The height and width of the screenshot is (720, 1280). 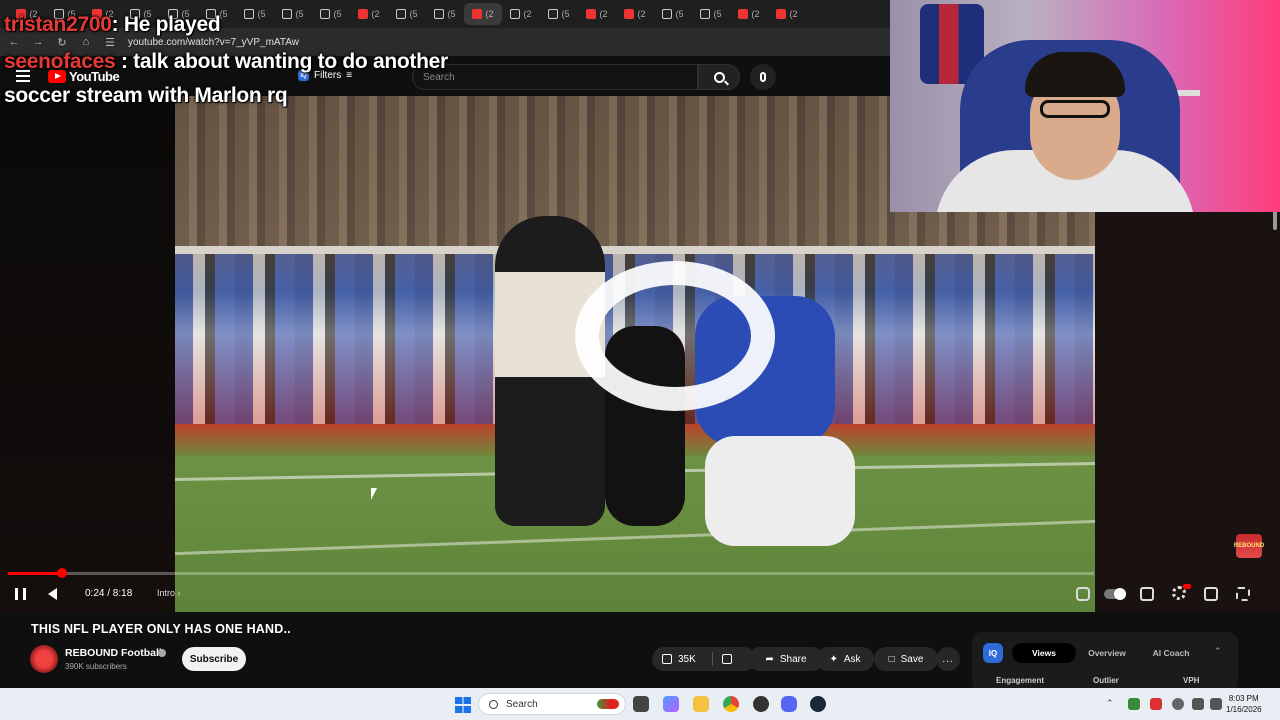 I want to click on chat-message: tristan2700: He played, so click(x=112, y=24).